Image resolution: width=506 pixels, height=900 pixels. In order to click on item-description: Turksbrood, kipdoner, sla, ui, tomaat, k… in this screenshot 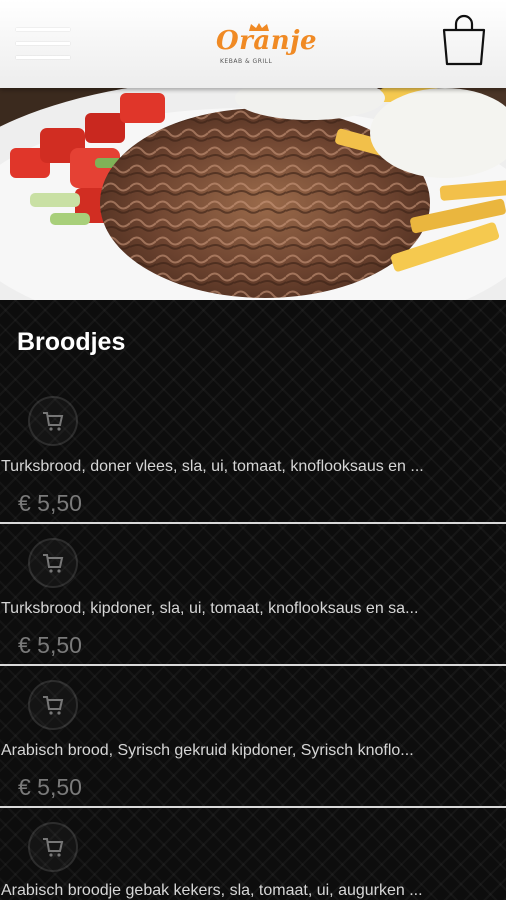, I will do `click(210, 608)`.